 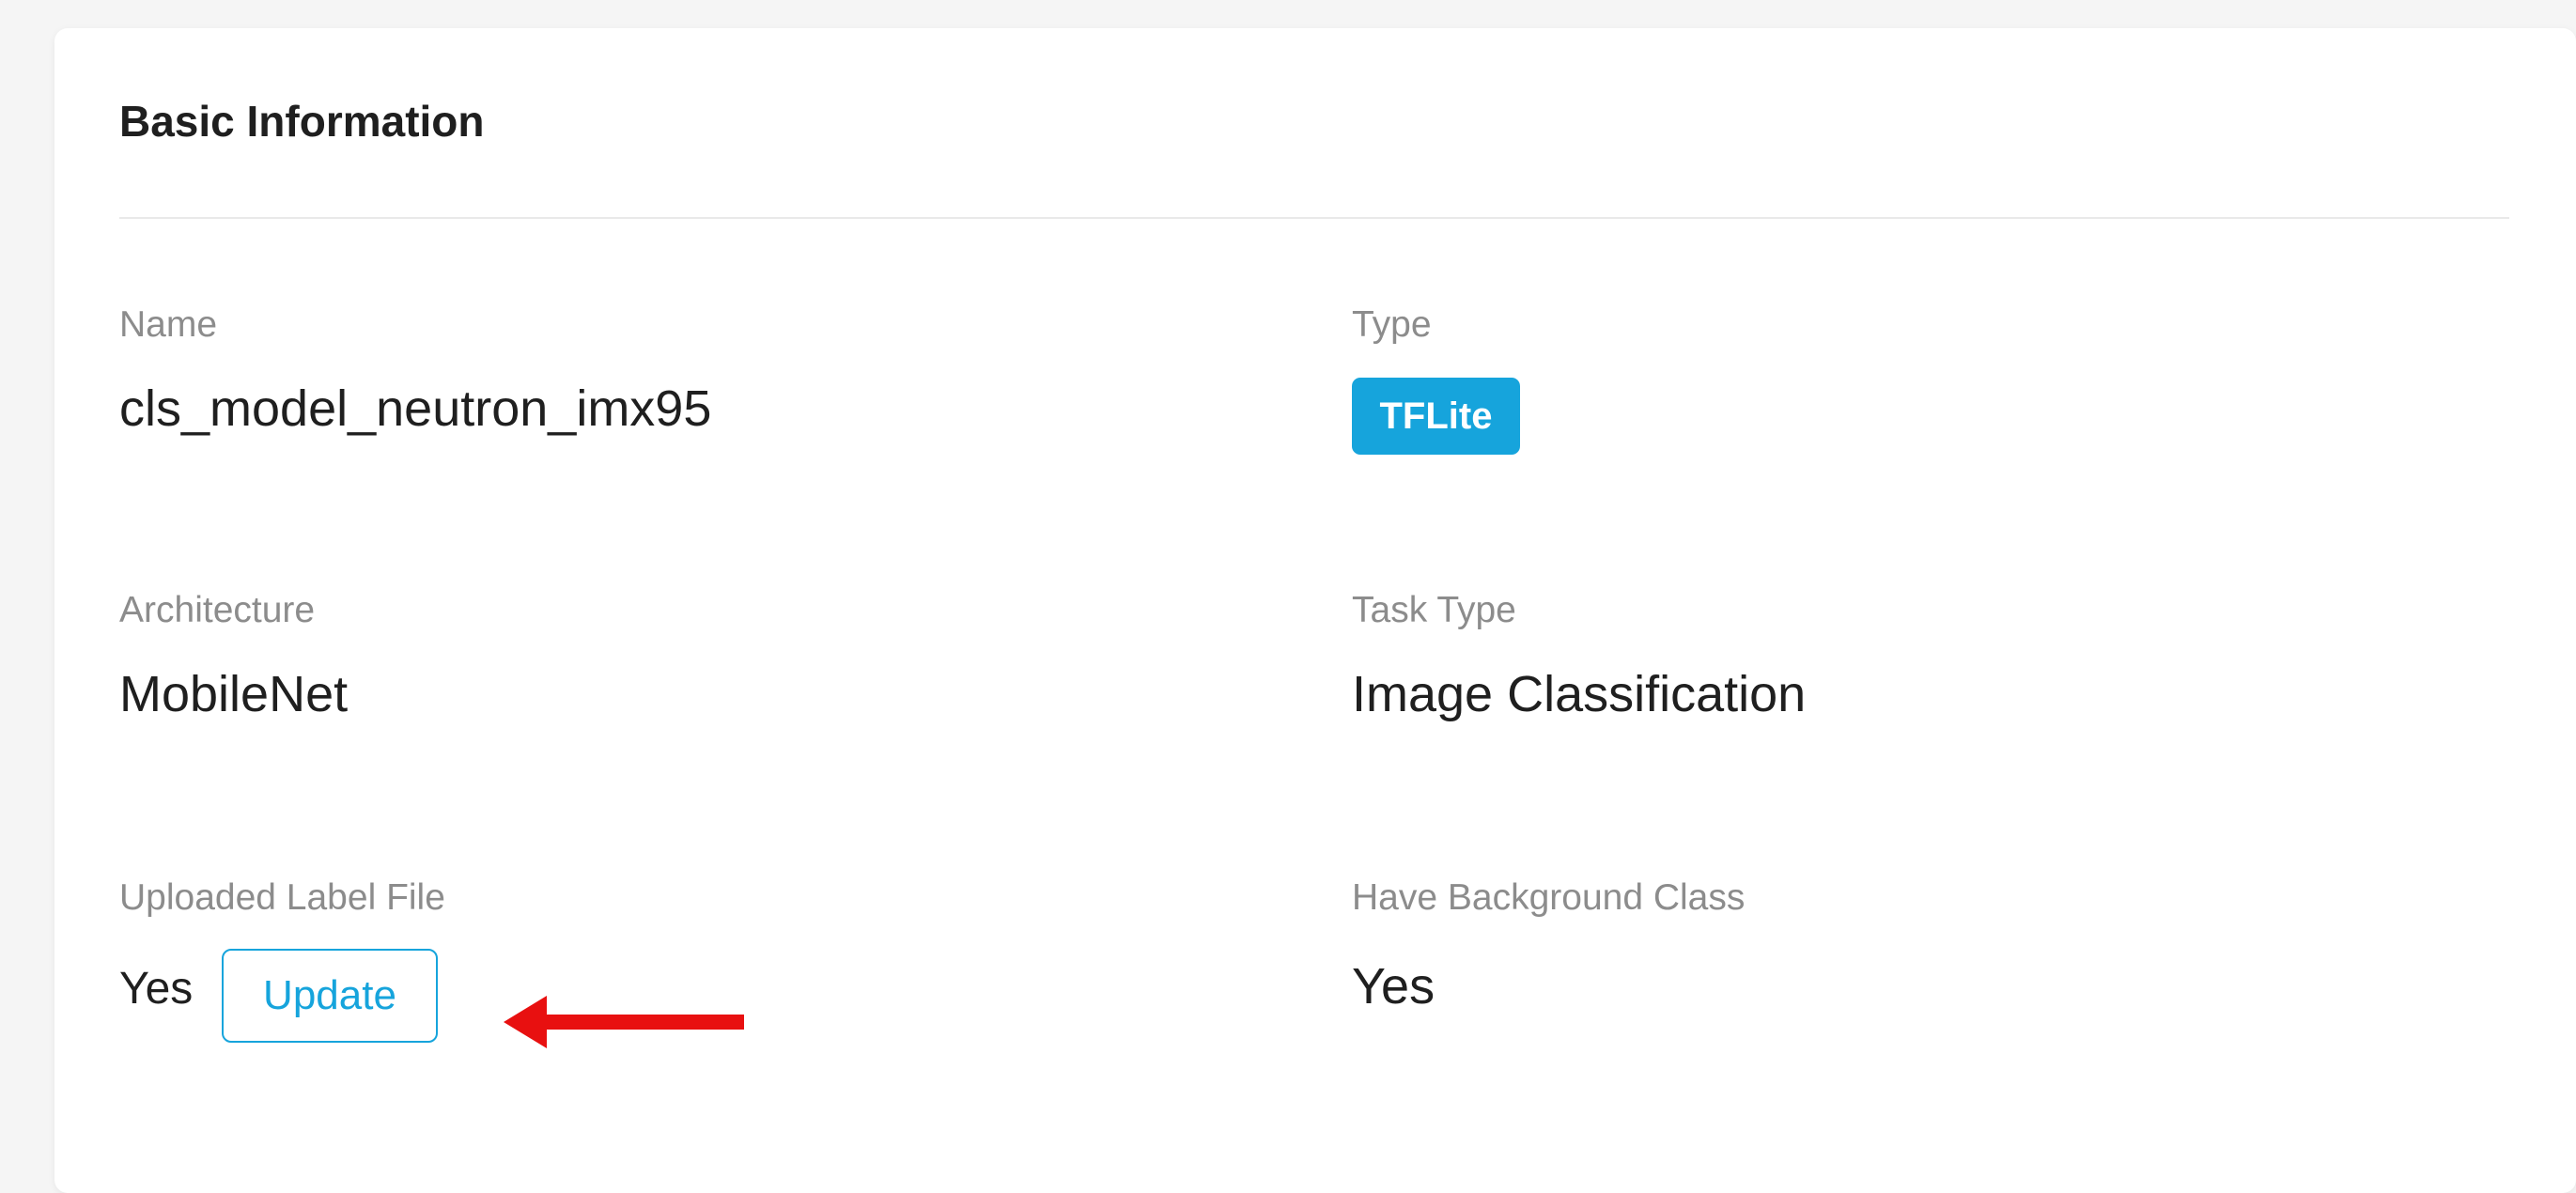 What do you see at coordinates (1579, 694) in the screenshot?
I see `task-type-value: Image Classification` at bounding box center [1579, 694].